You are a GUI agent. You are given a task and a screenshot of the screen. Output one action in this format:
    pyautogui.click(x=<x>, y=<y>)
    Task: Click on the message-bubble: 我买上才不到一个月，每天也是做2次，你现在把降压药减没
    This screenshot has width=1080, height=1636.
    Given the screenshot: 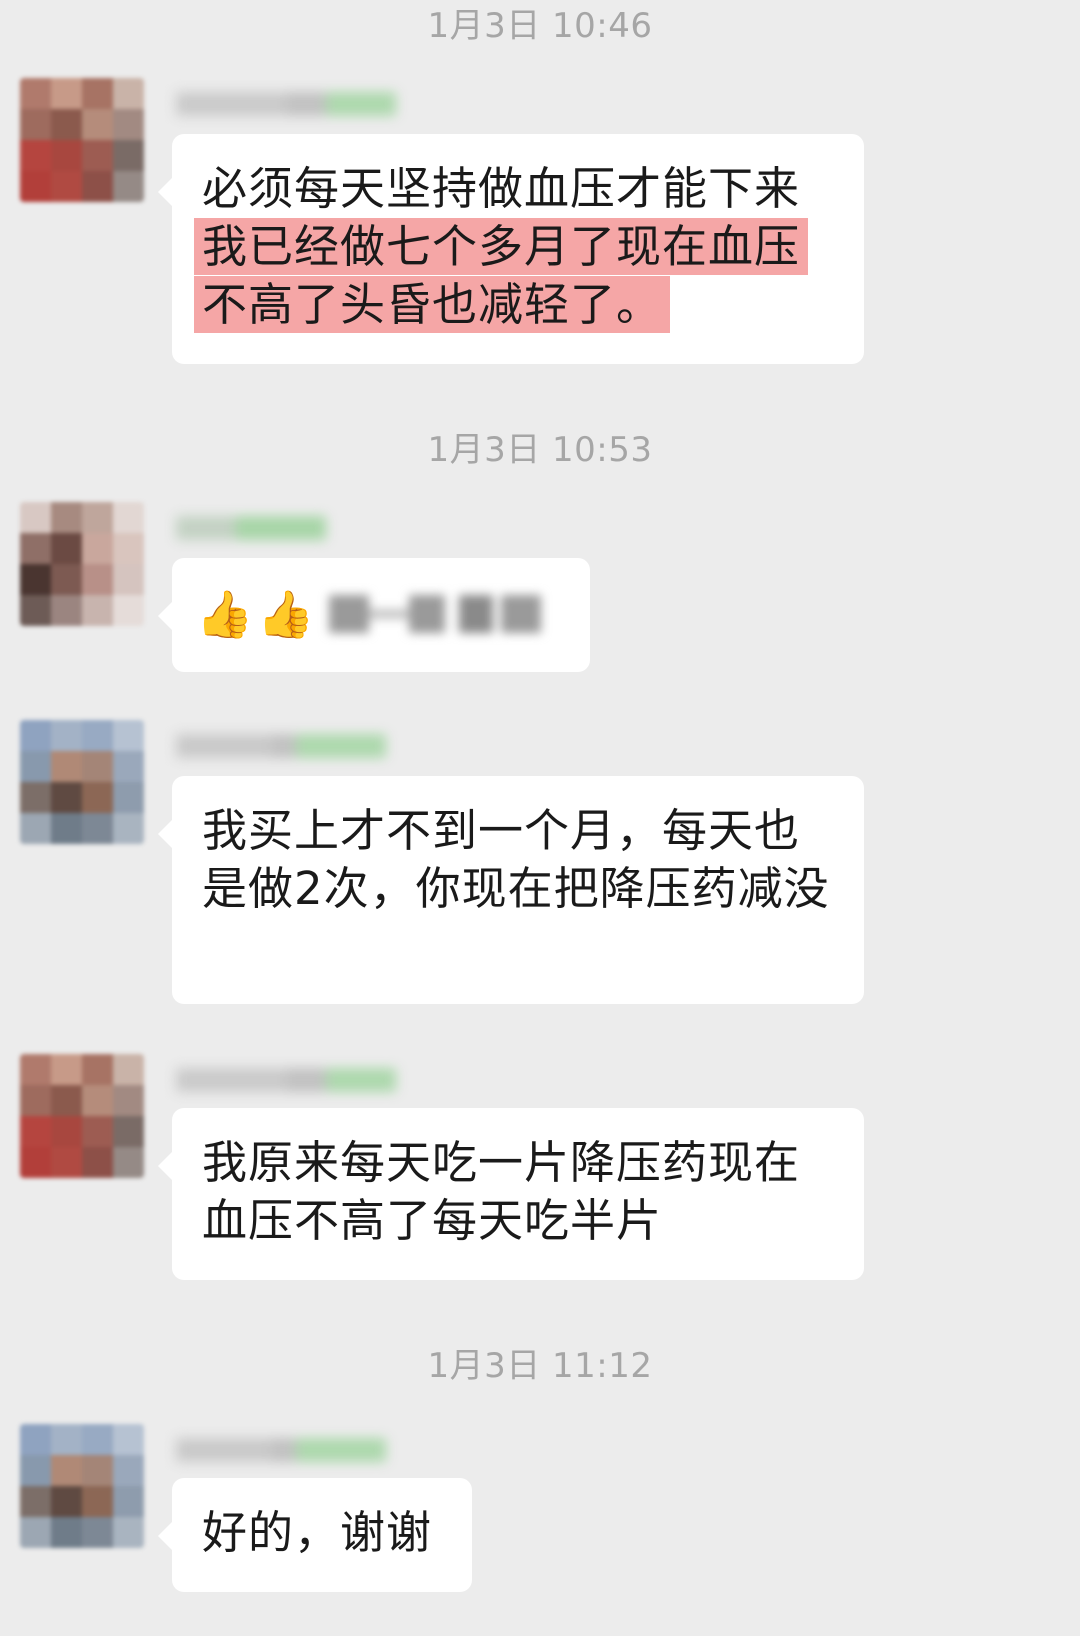 What is the action you would take?
    pyautogui.click(x=511, y=890)
    